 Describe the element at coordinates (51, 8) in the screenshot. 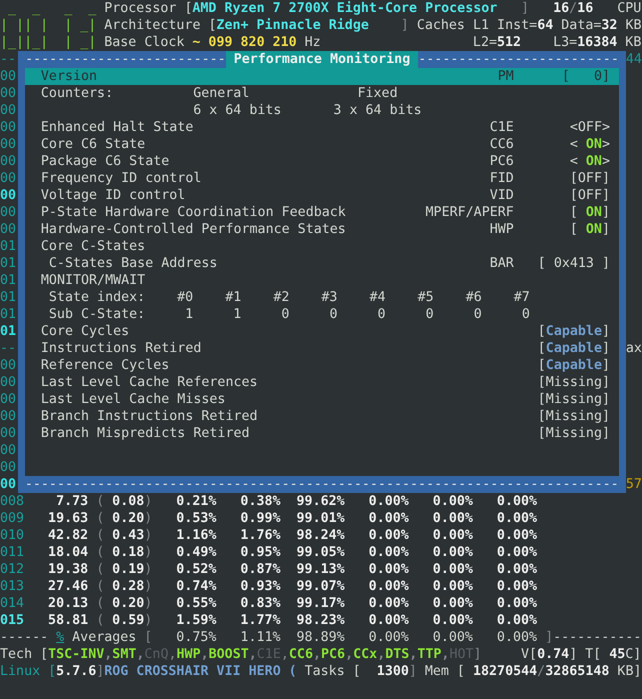

I see `logo-line: _ _ _ _` at that location.